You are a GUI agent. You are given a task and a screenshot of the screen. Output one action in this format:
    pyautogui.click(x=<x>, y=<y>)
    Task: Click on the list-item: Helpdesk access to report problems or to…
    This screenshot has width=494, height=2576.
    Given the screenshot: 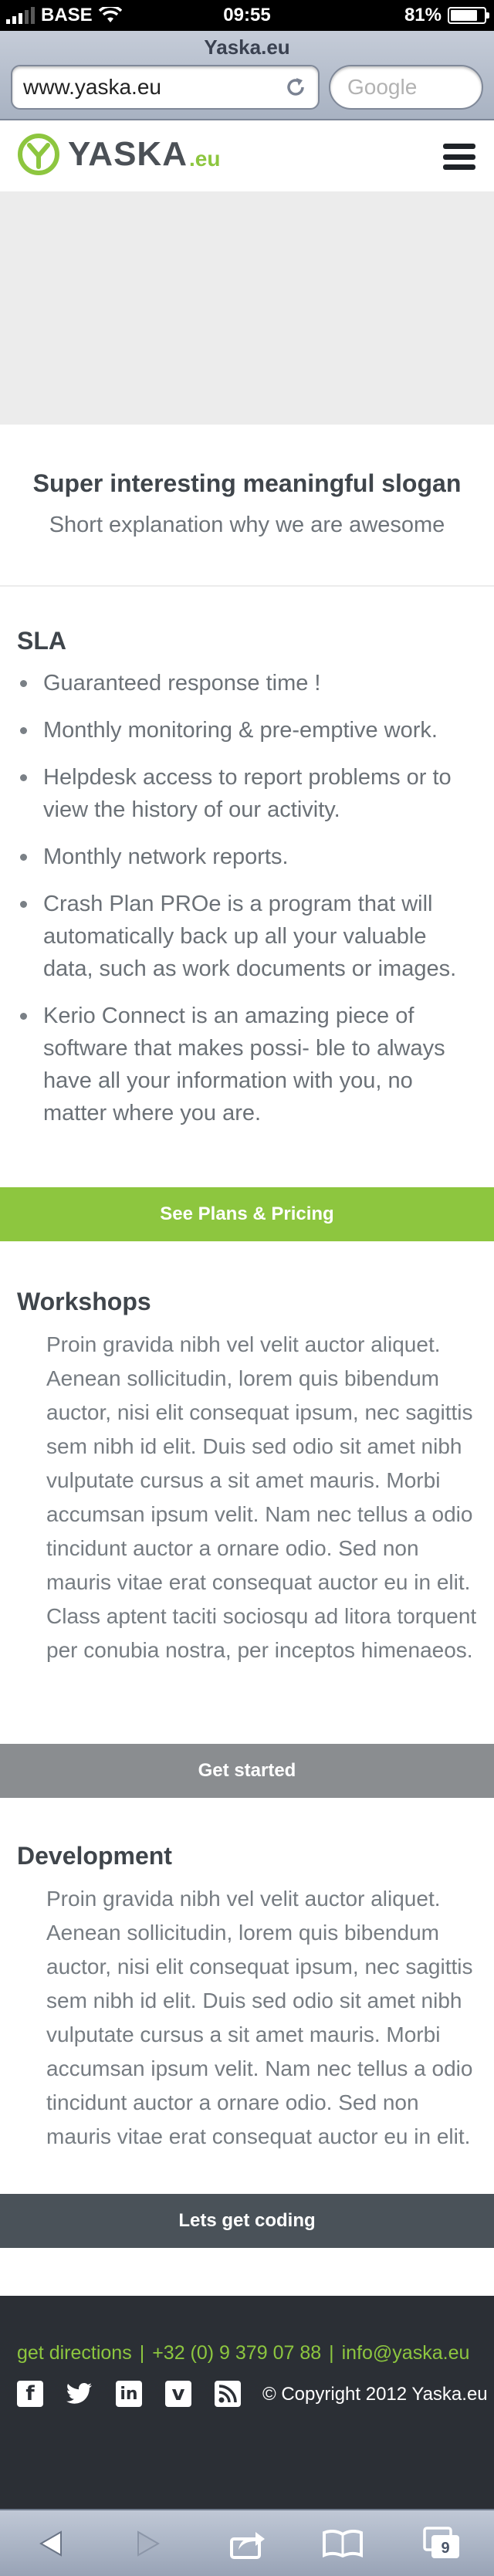 What is the action you would take?
    pyautogui.click(x=250, y=794)
    